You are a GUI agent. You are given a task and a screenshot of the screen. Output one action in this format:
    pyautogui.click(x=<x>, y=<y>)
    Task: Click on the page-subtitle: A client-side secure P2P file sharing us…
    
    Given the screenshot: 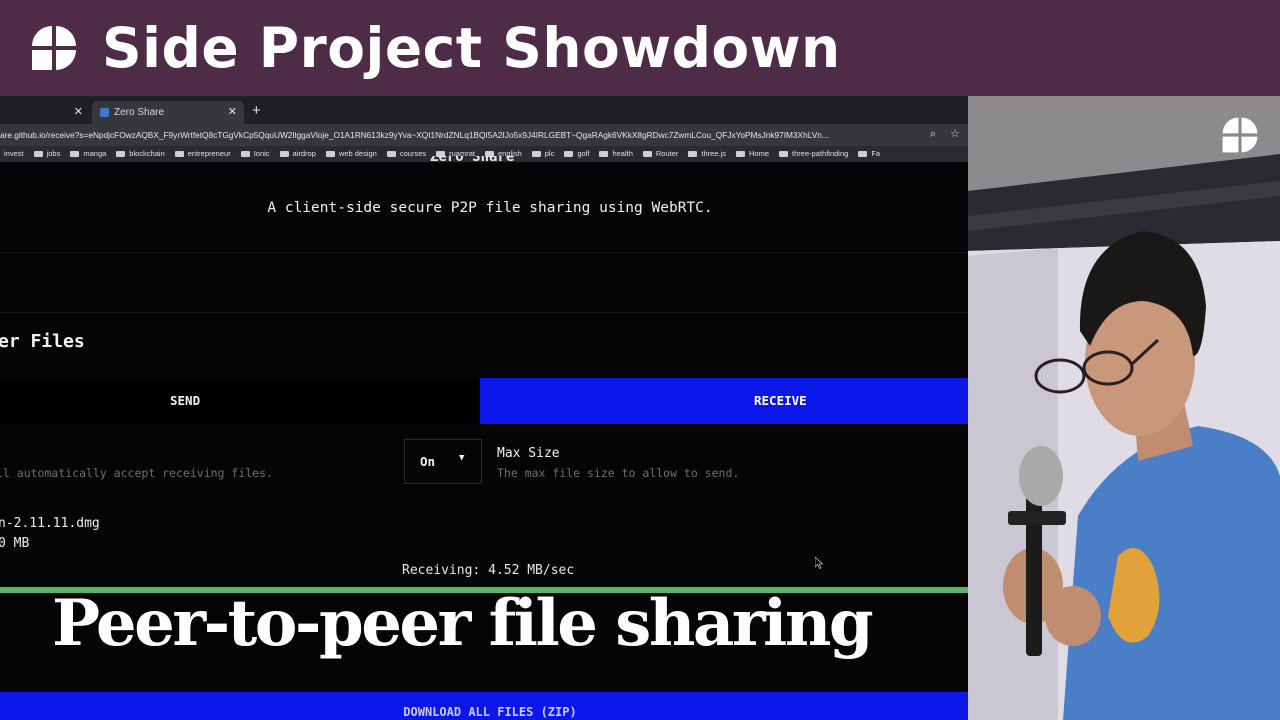 What is the action you would take?
    pyautogui.click(x=490, y=208)
    